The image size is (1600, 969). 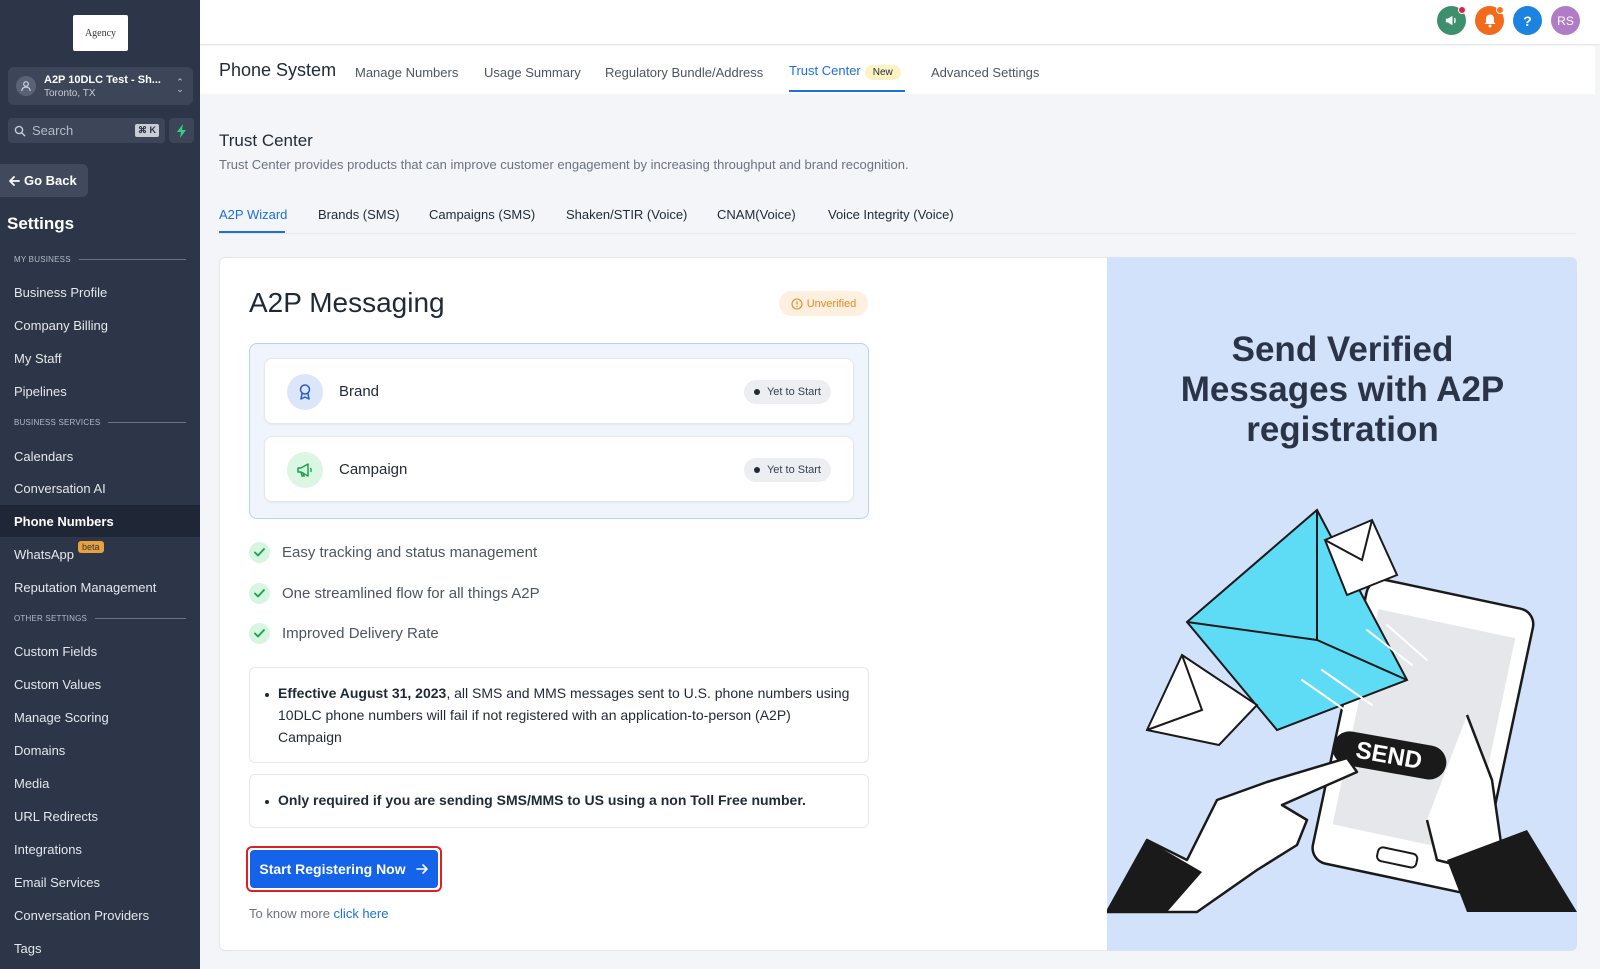 What do you see at coordinates (278, 70) in the screenshot?
I see `page-title: Phone System` at bounding box center [278, 70].